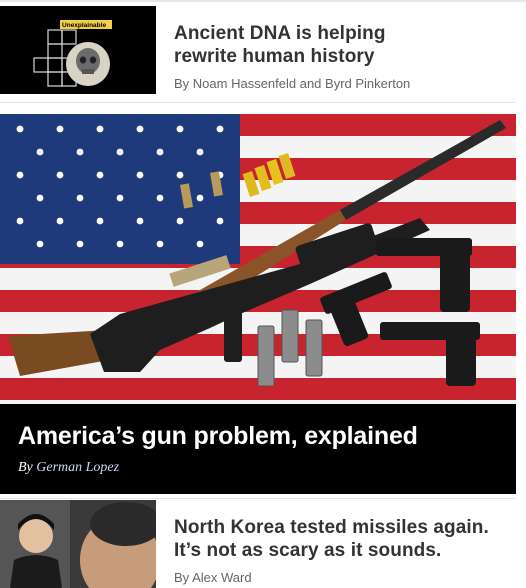  I want to click on story-byline: By Noam Hassenfeld and Byrd Pinkerton, so click(292, 83).